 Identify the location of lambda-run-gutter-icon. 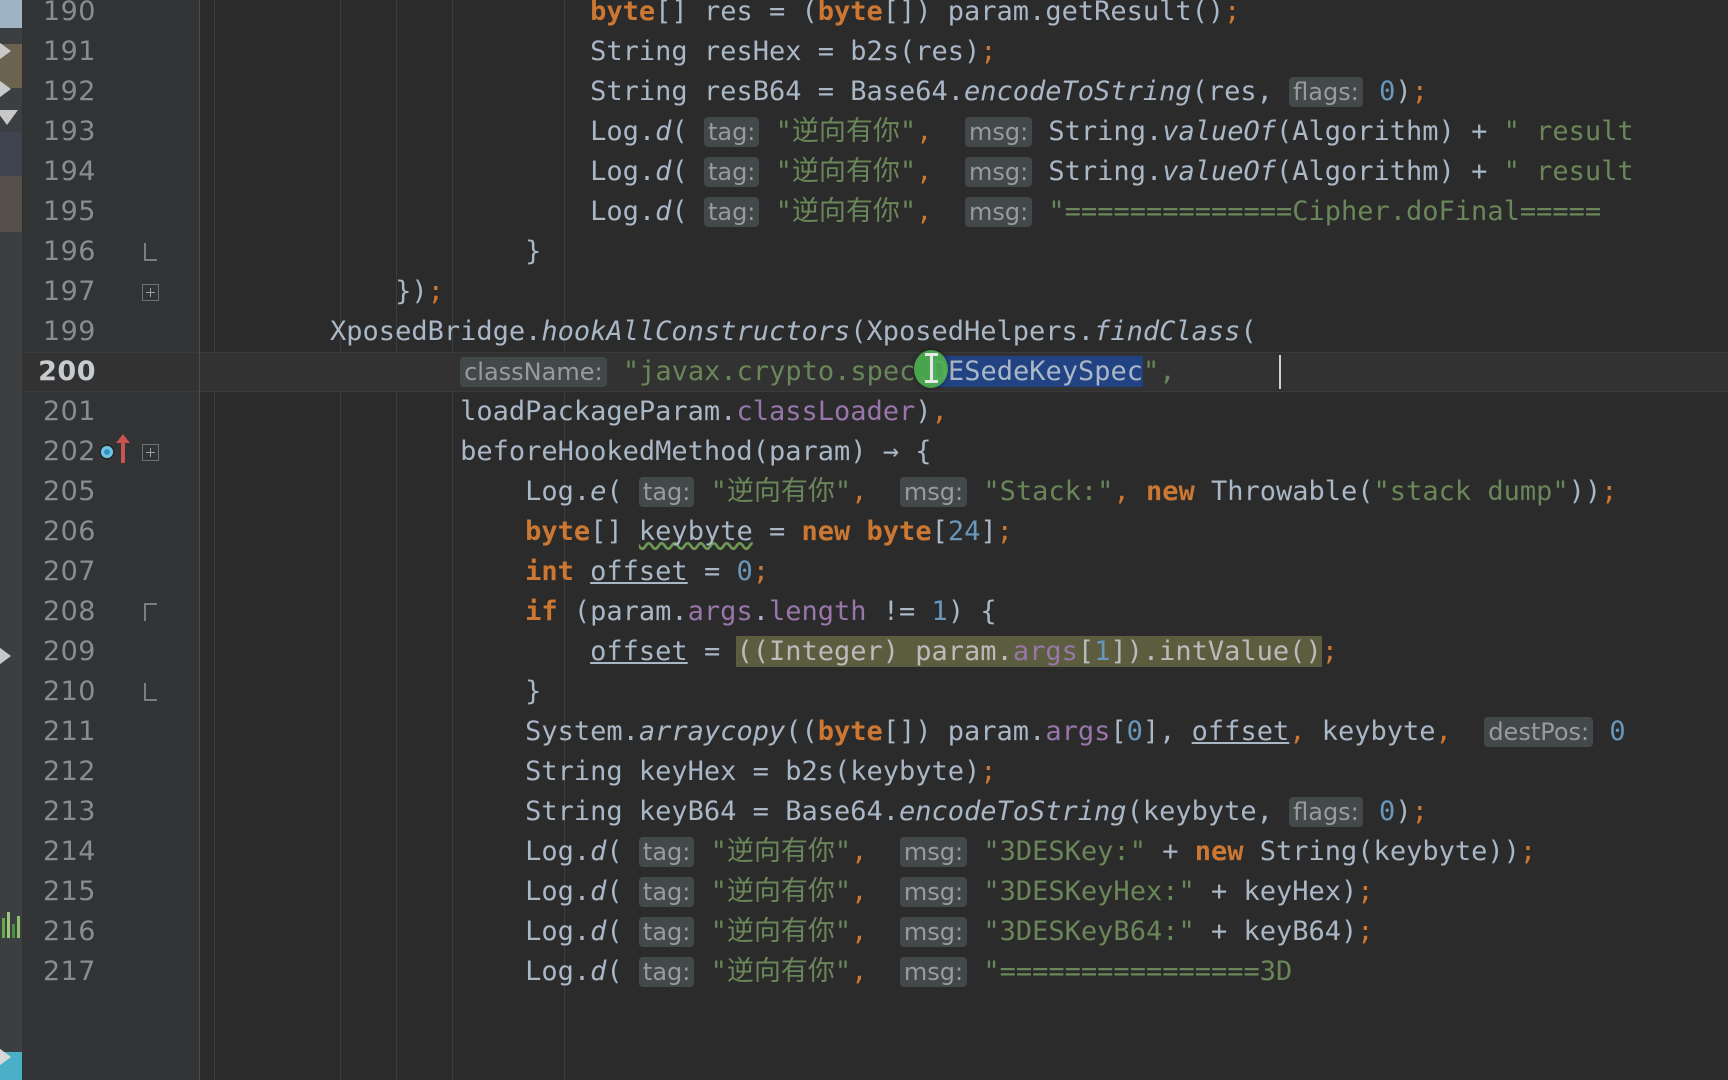
(107, 452).